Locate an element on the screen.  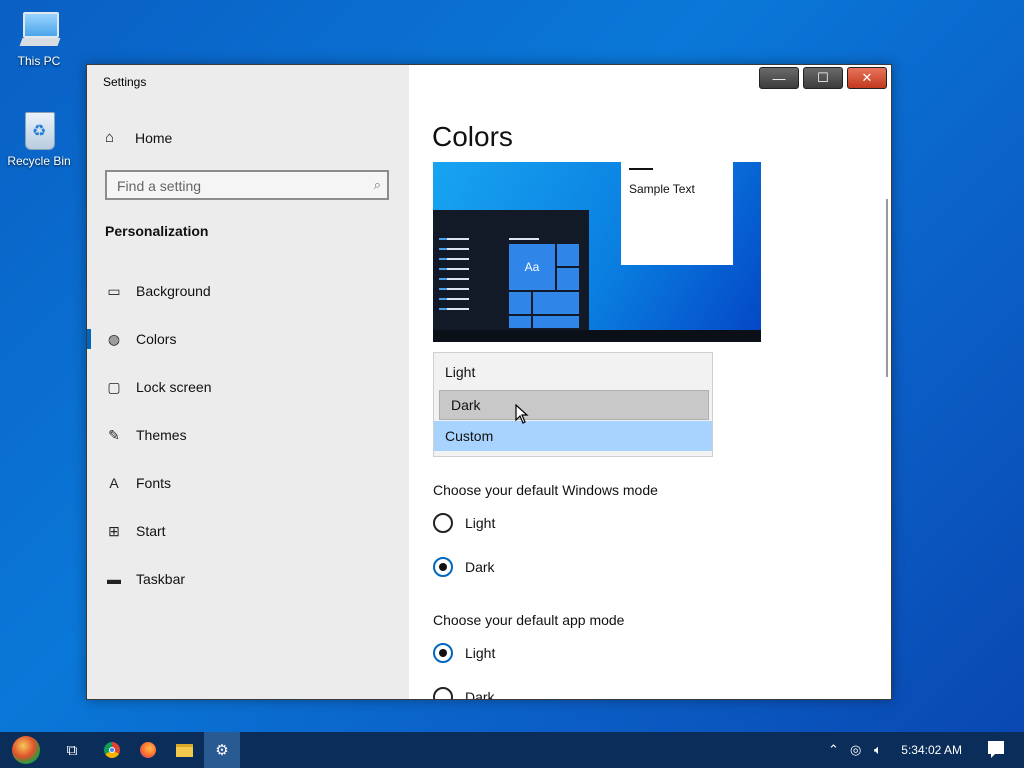
search-box: ⌕ is located at coordinates (247, 185).